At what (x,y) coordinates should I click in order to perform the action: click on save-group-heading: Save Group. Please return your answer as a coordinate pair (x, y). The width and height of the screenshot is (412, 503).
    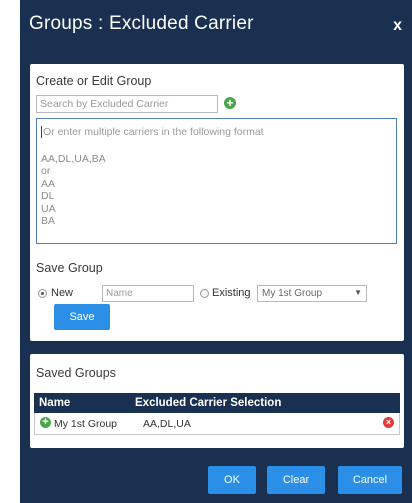
    Looking at the image, I should click on (69, 268).